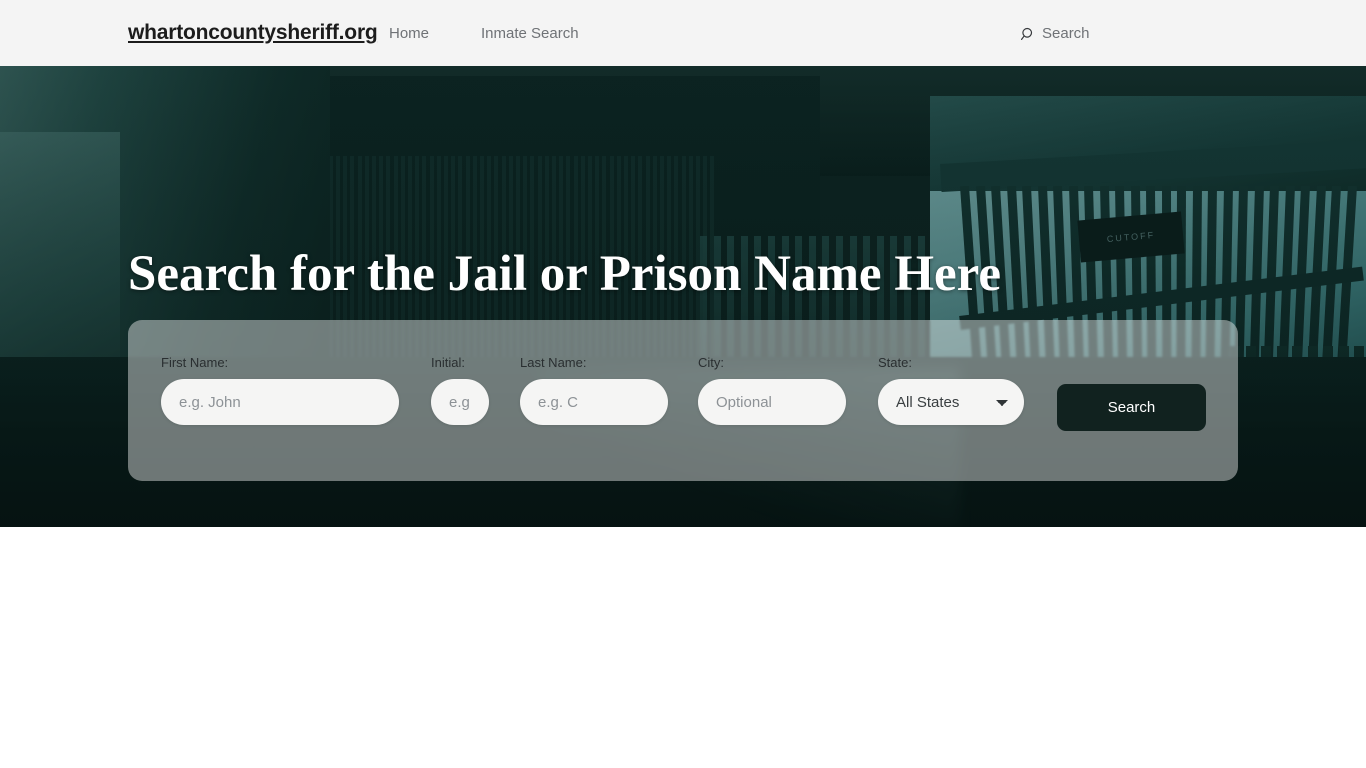  I want to click on first-name-label: First Name:, so click(195, 362).